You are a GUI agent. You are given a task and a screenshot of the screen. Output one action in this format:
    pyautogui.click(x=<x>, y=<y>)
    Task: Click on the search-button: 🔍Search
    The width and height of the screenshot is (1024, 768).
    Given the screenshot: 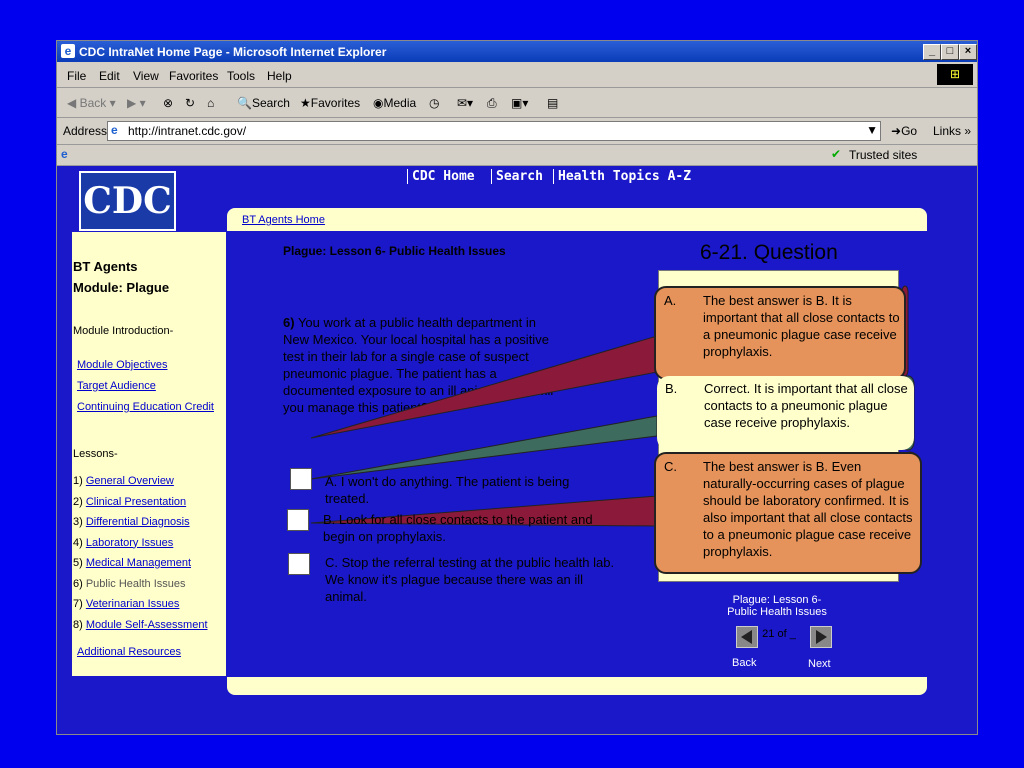 What is the action you would take?
    pyautogui.click(x=263, y=103)
    